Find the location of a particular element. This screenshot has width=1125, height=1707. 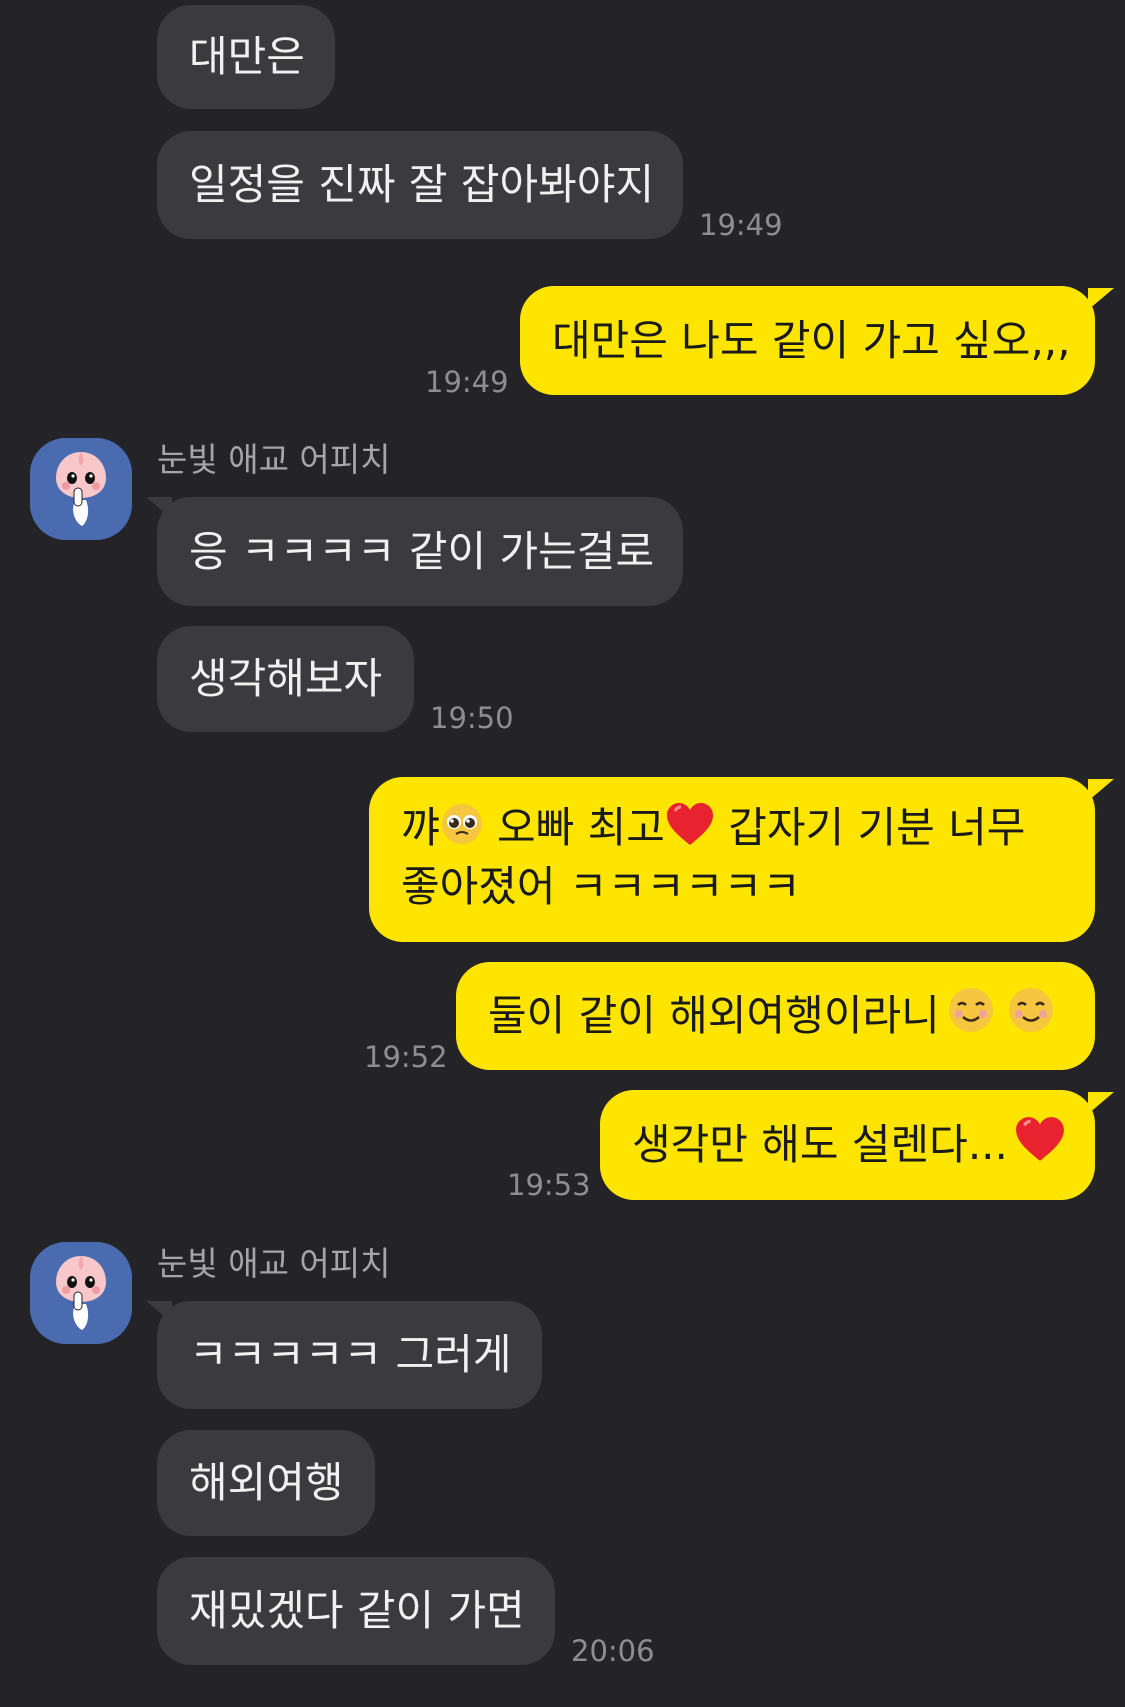

message-text: 꺄 is located at coordinates (420, 827).